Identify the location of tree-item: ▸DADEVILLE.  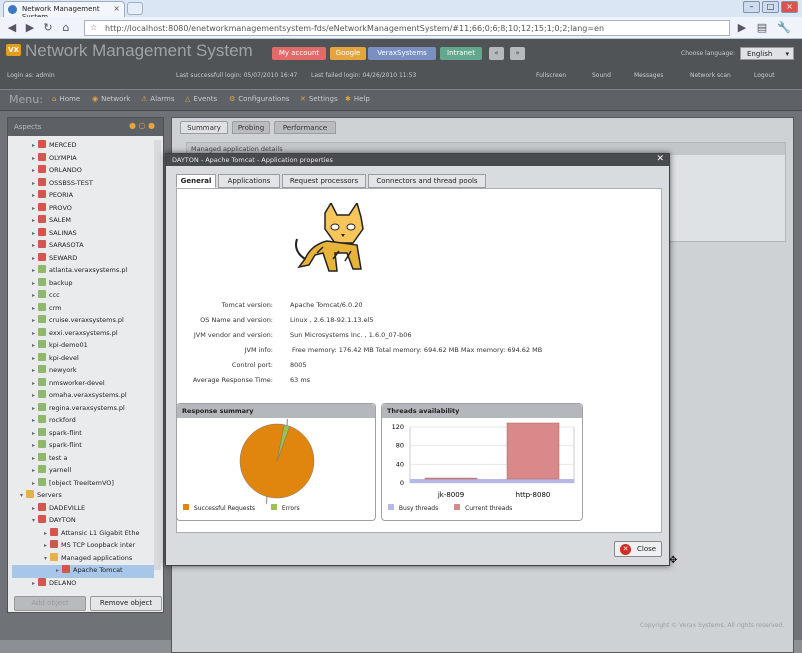
(83, 509).